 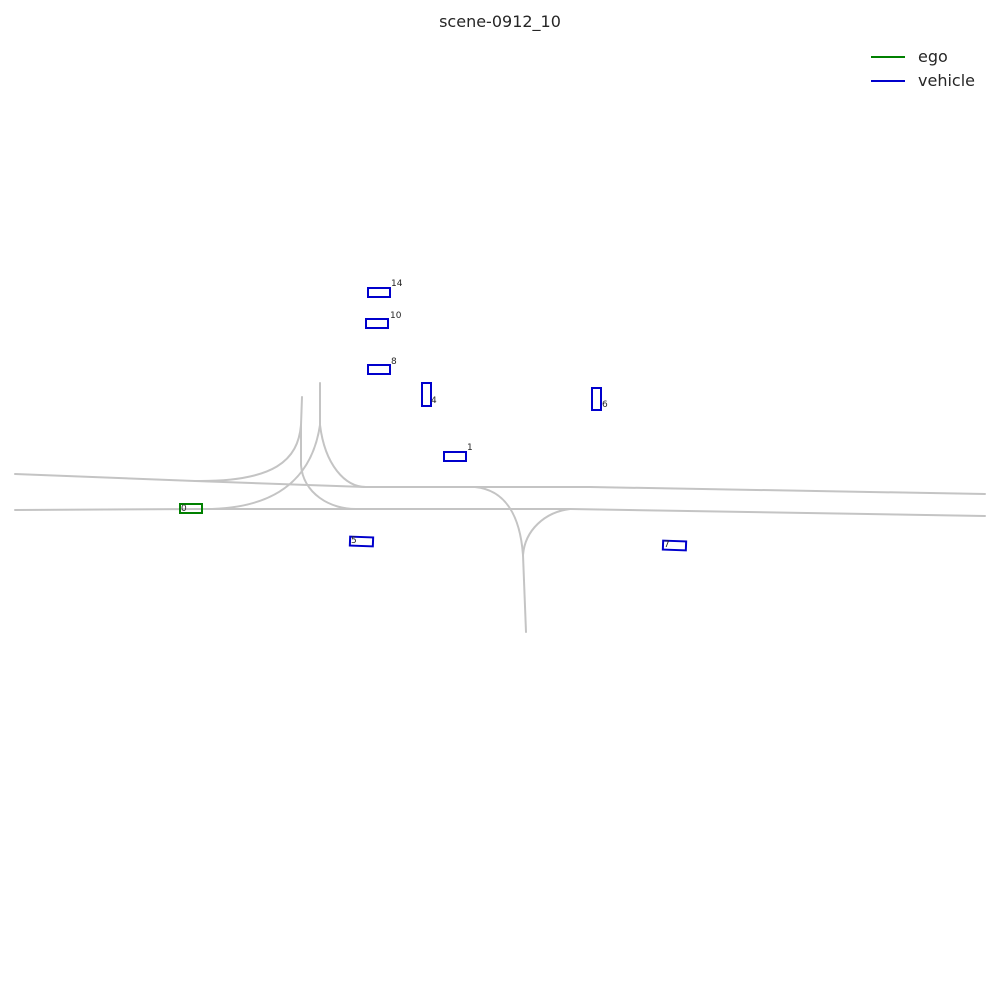 I want to click on agent-id-label-0: 0, so click(x=184, y=509).